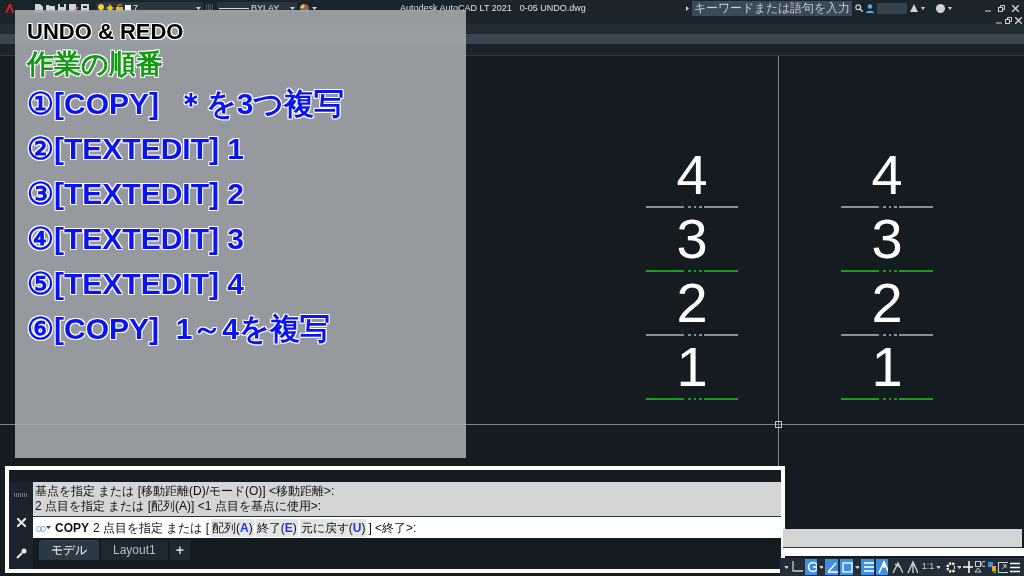 The height and width of the screenshot is (576, 1024). What do you see at coordinates (333, 527) in the screenshot?
I see `command-option: 元に戻す(U)` at bounding box center [333, 527].